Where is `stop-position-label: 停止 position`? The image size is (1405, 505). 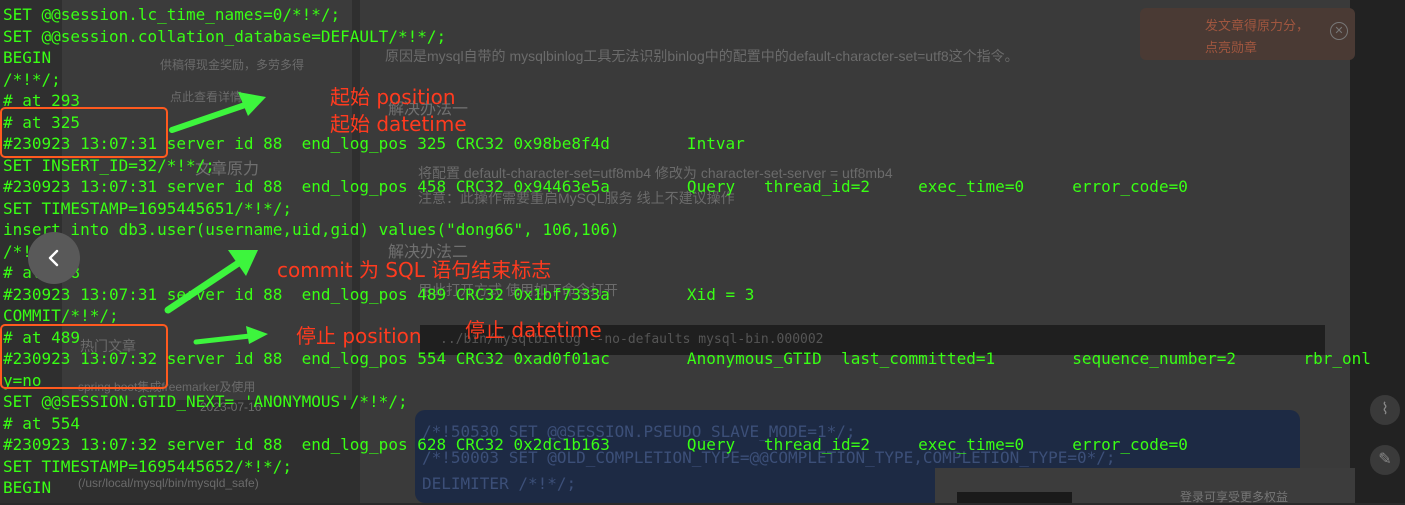
stop-position-label: 停止 position is located at coordinates (359, 336).